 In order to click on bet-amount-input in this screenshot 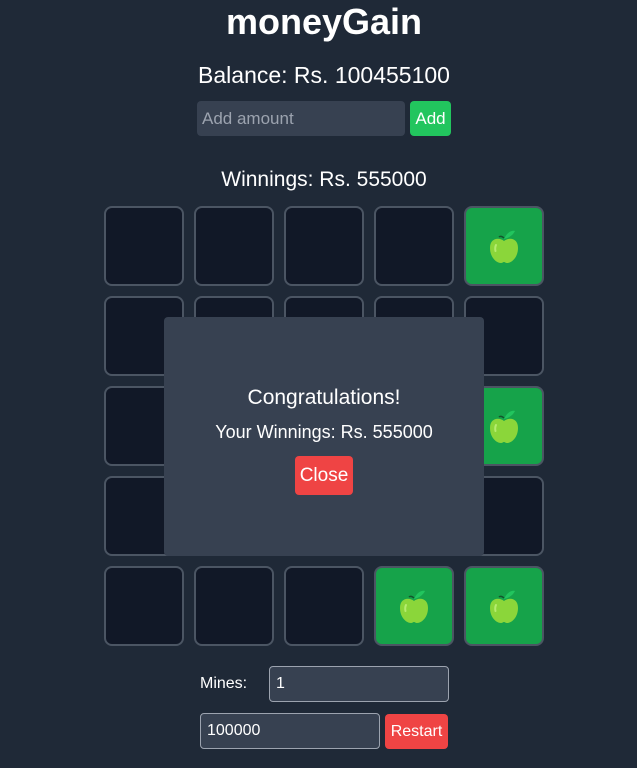, I will do `click(290, 731)`.